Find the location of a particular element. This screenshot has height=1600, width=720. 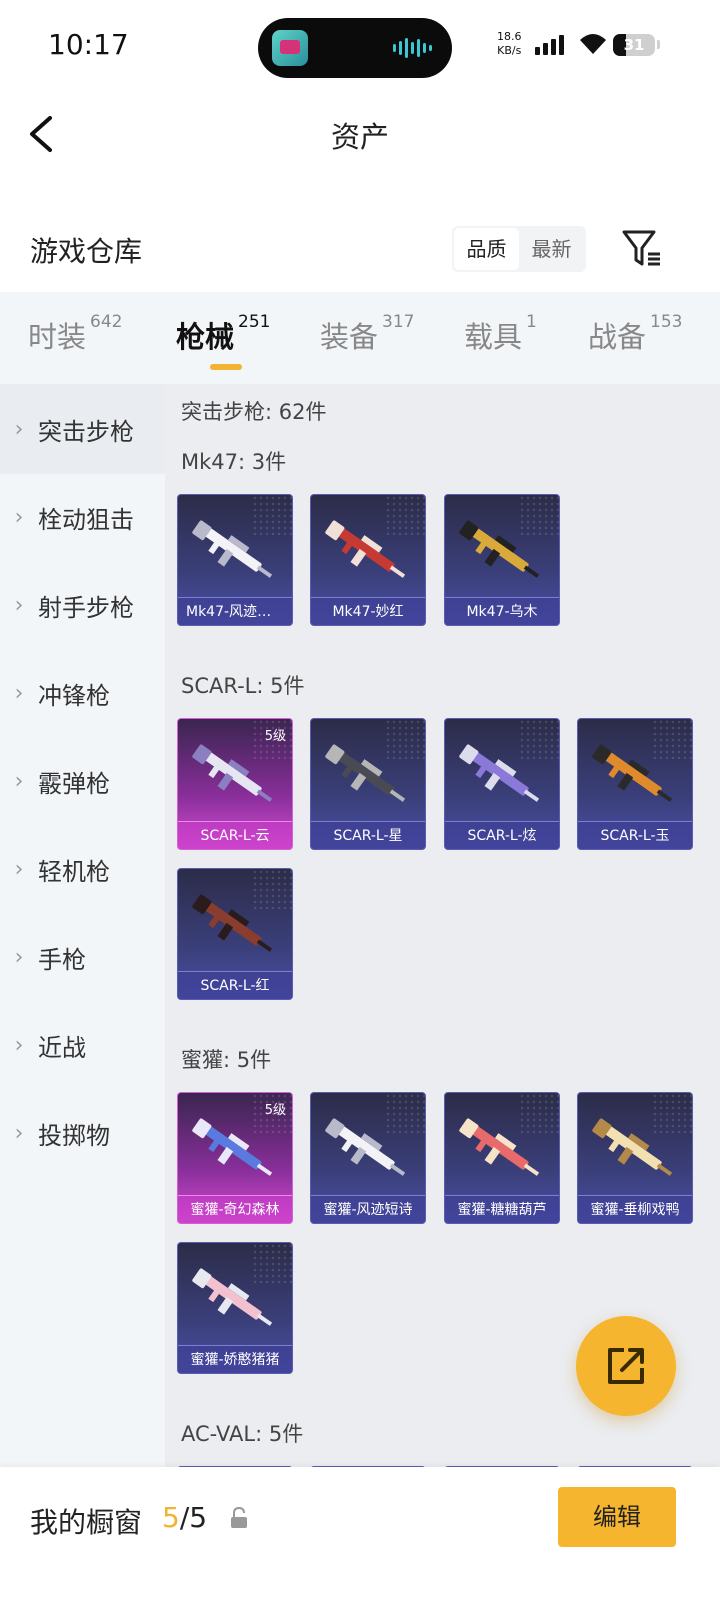

group-title-honey-badger: 蜜獾: 5件 is located at coordinates (226, 1060).